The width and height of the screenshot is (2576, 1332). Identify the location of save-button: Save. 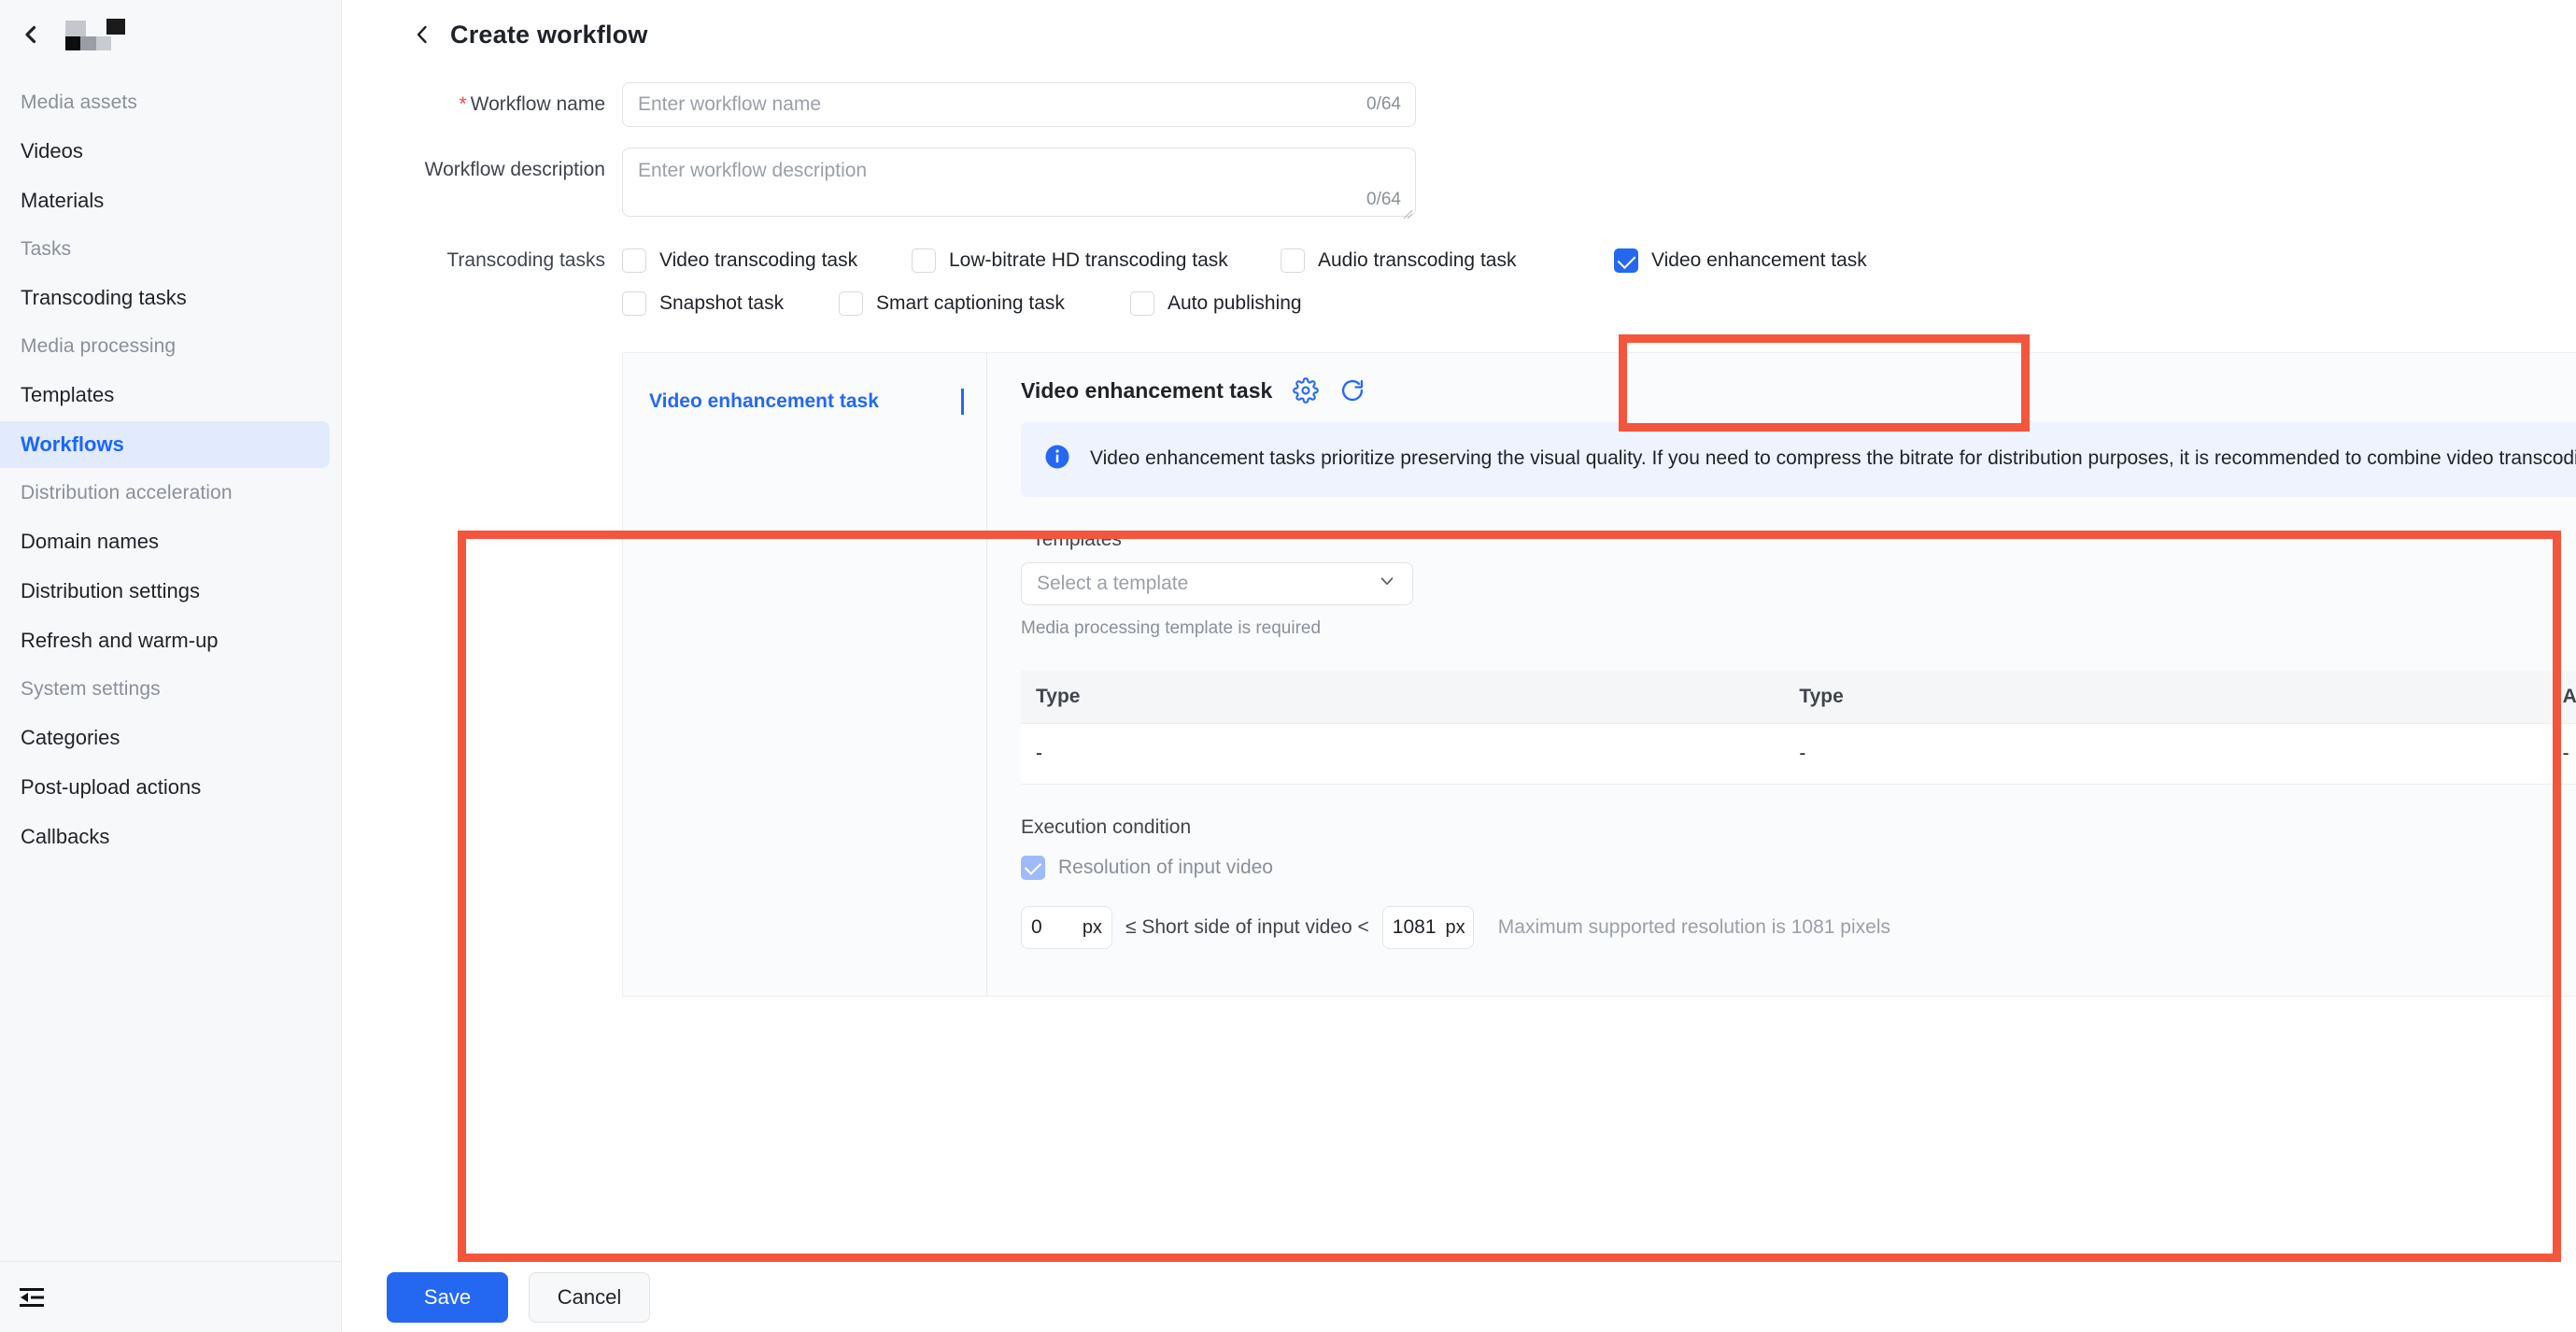
(447, 1297).